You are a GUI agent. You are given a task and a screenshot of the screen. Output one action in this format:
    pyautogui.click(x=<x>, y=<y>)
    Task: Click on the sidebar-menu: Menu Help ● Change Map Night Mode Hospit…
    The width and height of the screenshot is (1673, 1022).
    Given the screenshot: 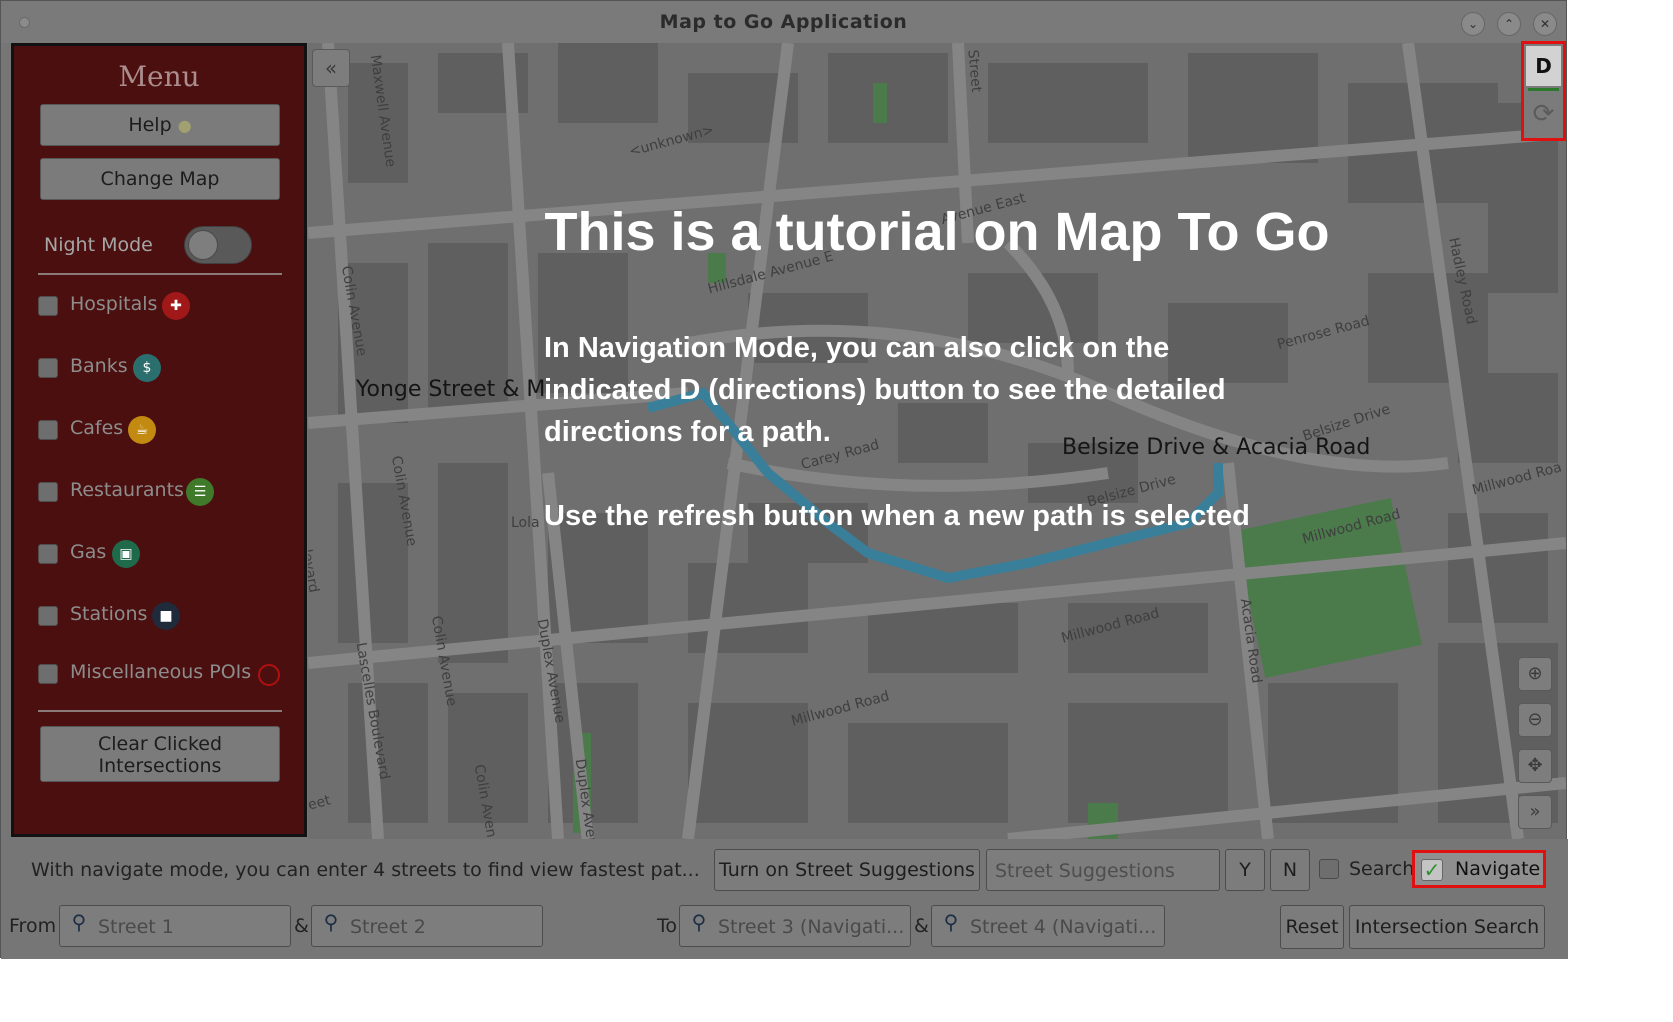 What is the action you would take?
    pyautogui.click(x=159, y=440)
    